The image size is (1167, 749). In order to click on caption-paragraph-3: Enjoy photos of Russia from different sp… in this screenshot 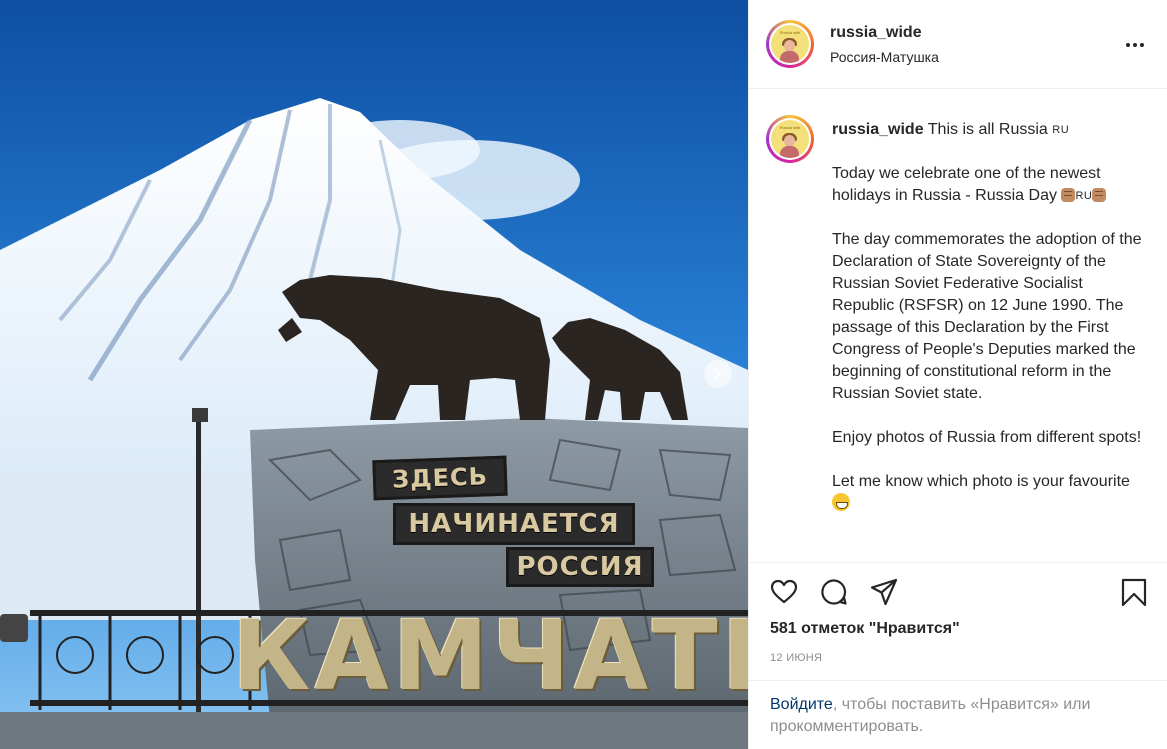, I will do `click(987, 437)`.